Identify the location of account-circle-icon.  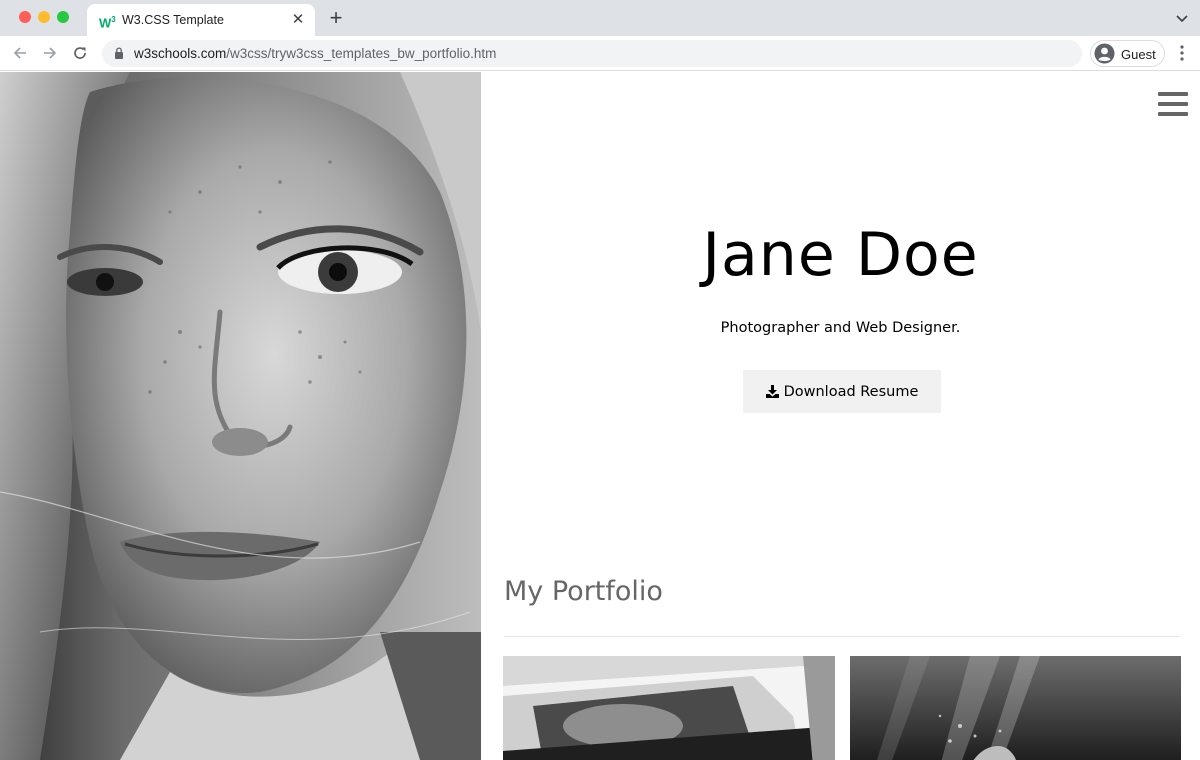
(1104, 53).